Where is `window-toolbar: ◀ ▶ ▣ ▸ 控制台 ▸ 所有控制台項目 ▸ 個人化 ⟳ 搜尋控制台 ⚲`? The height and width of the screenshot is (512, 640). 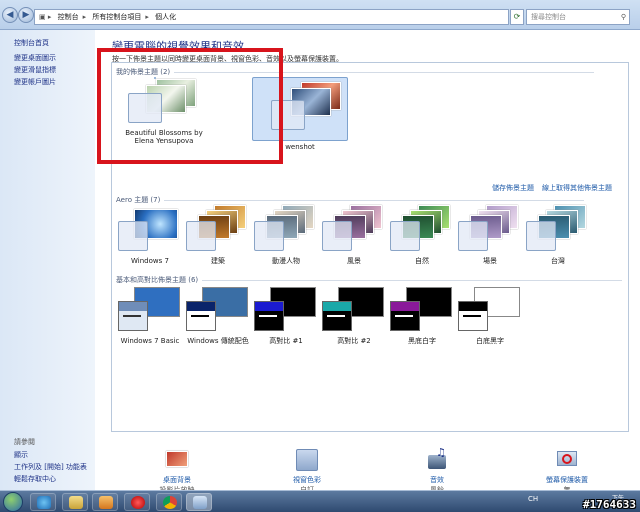
window-toolbar: ◀ ▶ ▣ ▸ 控制台 ▸ 所有控制台項目 ▸ 個人化 ⟳ 搜尋控制台 ⚲ is located at coordinates (320, 15).